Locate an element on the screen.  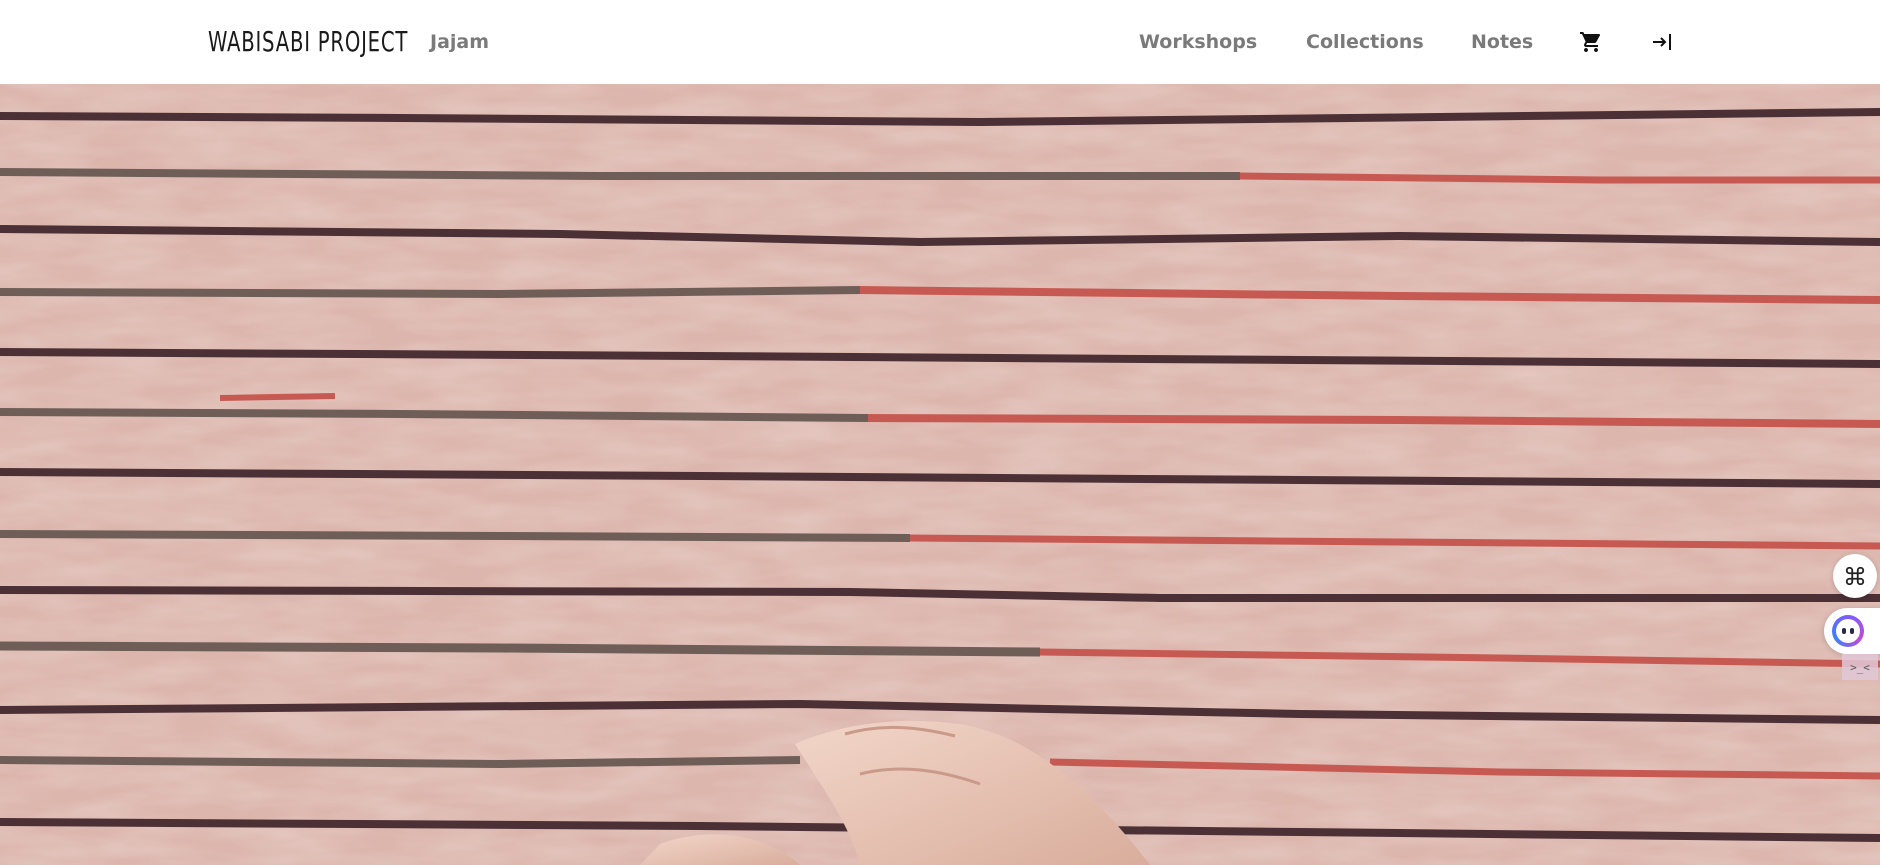
command-grid-icon is located at coordinates (1855, 576).